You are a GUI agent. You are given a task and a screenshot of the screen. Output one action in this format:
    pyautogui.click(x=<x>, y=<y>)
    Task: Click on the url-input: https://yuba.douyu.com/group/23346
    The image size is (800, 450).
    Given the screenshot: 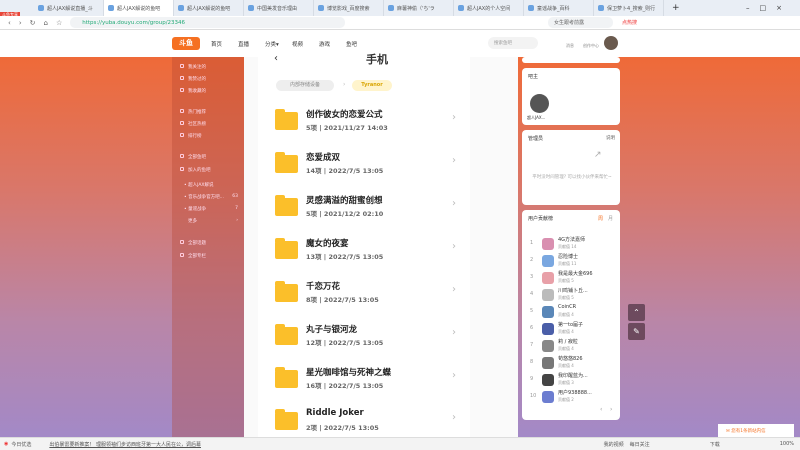 What is the action you would take?
    pyautogui.click(x=208, y=22)
    